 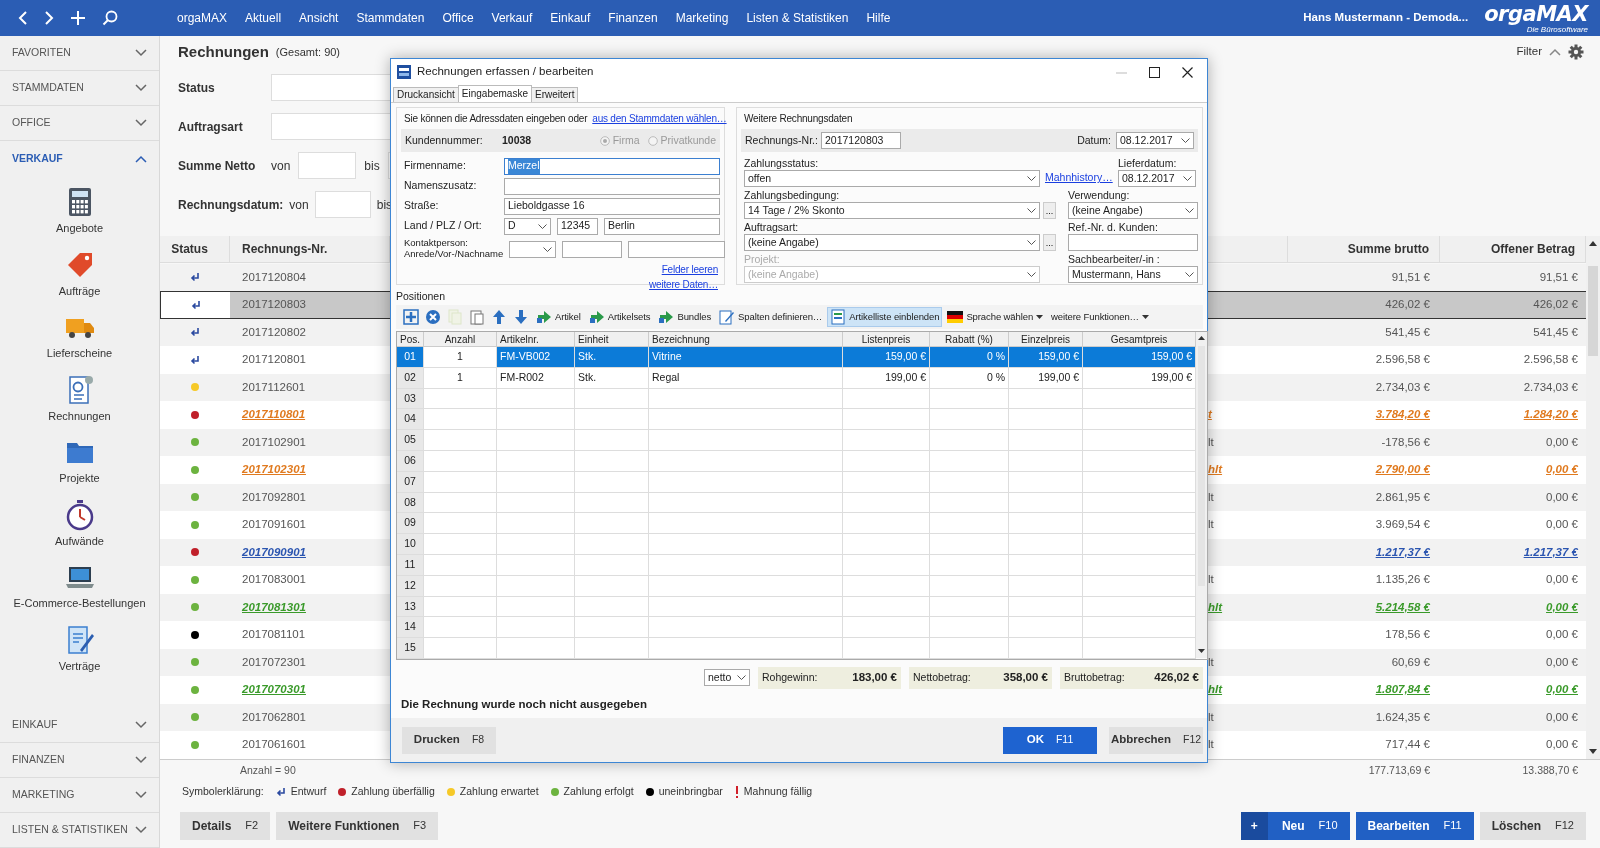 What do you see at coordinates (308, 52) in the screenshot?
I see `record-count: (Gesamt: 90)` at bounding box center [308, 52].